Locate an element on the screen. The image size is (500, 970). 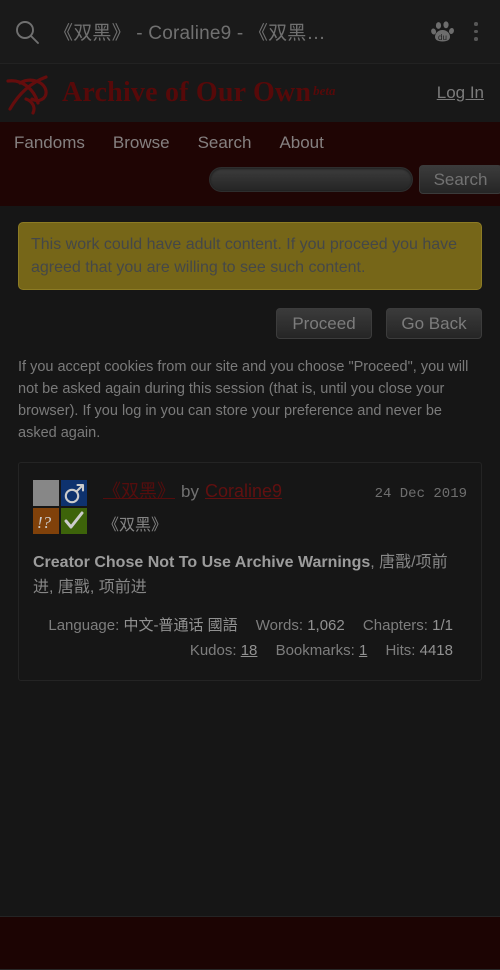
work-title-row: 《双黑》 by Coraline9 24 Dec 2019 is located at coordinates (285, 490).